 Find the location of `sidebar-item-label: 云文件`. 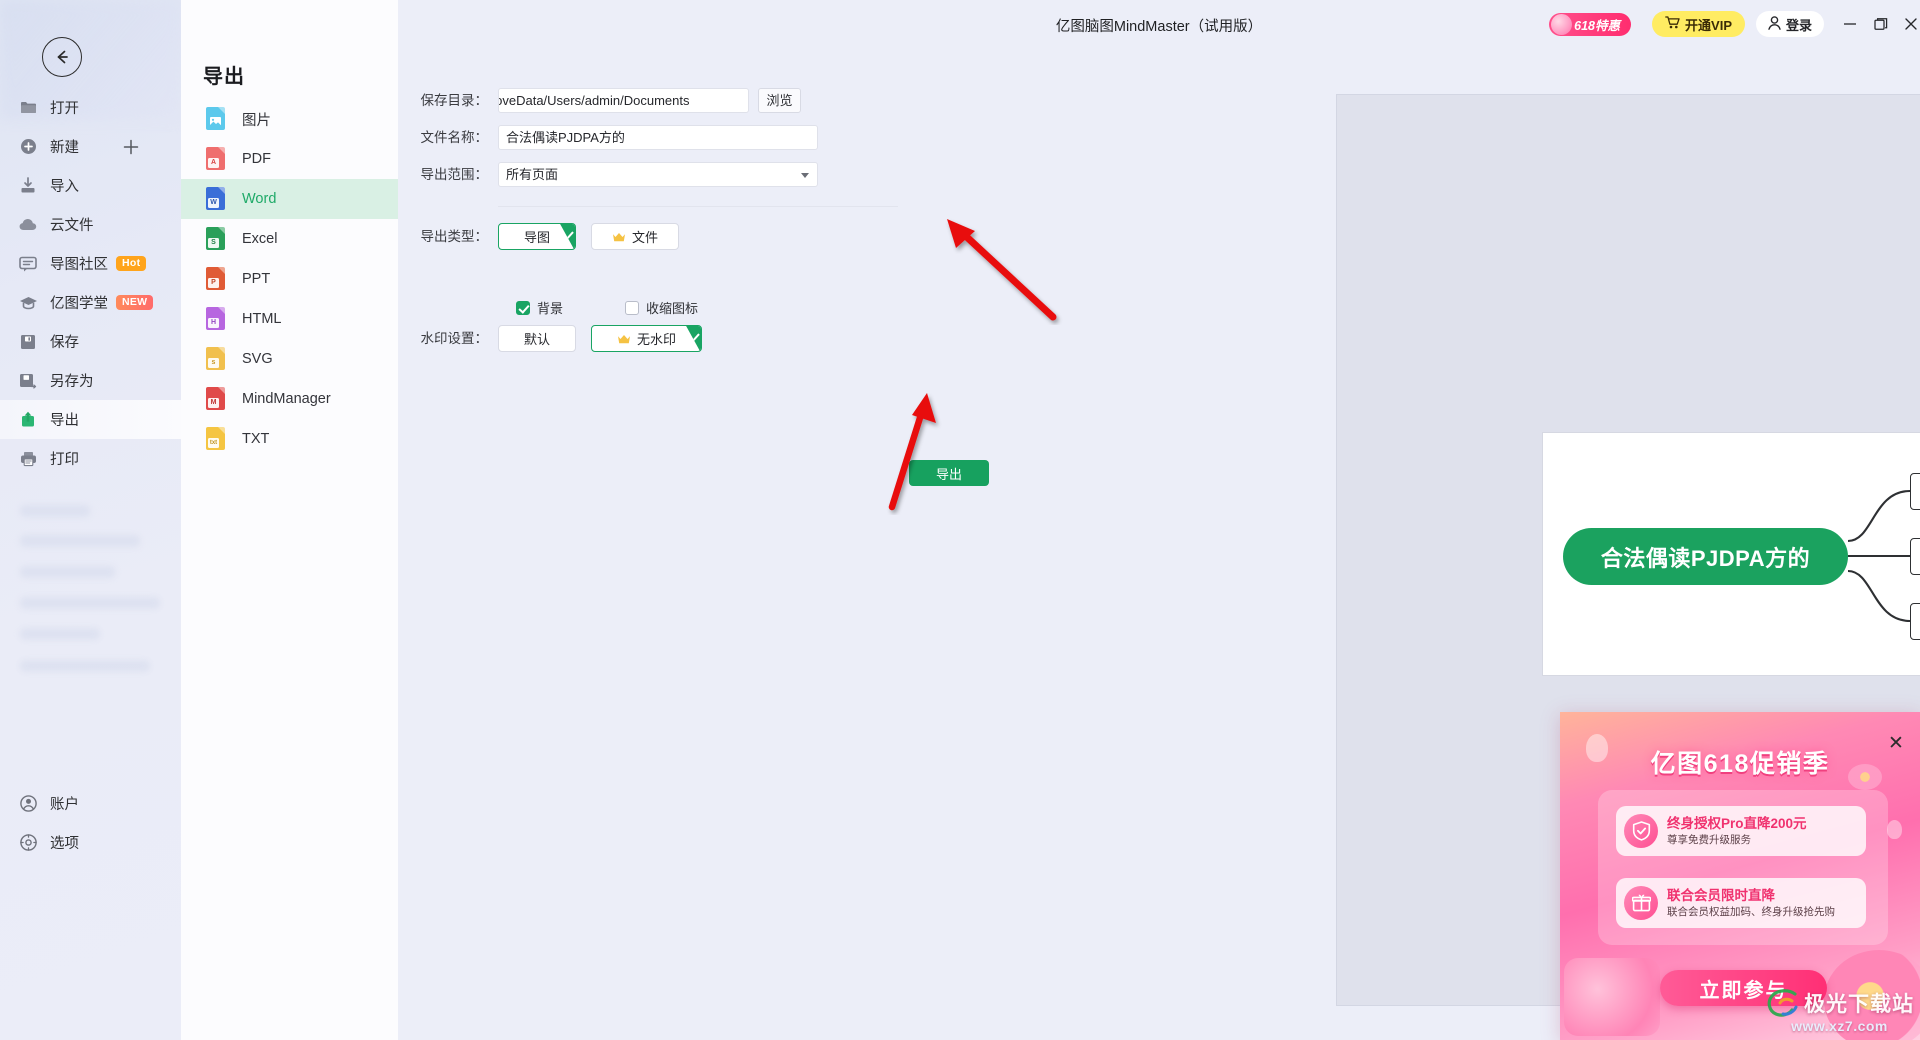

sidebar-item-label: 云文件 is located at coordinates (72, 226).